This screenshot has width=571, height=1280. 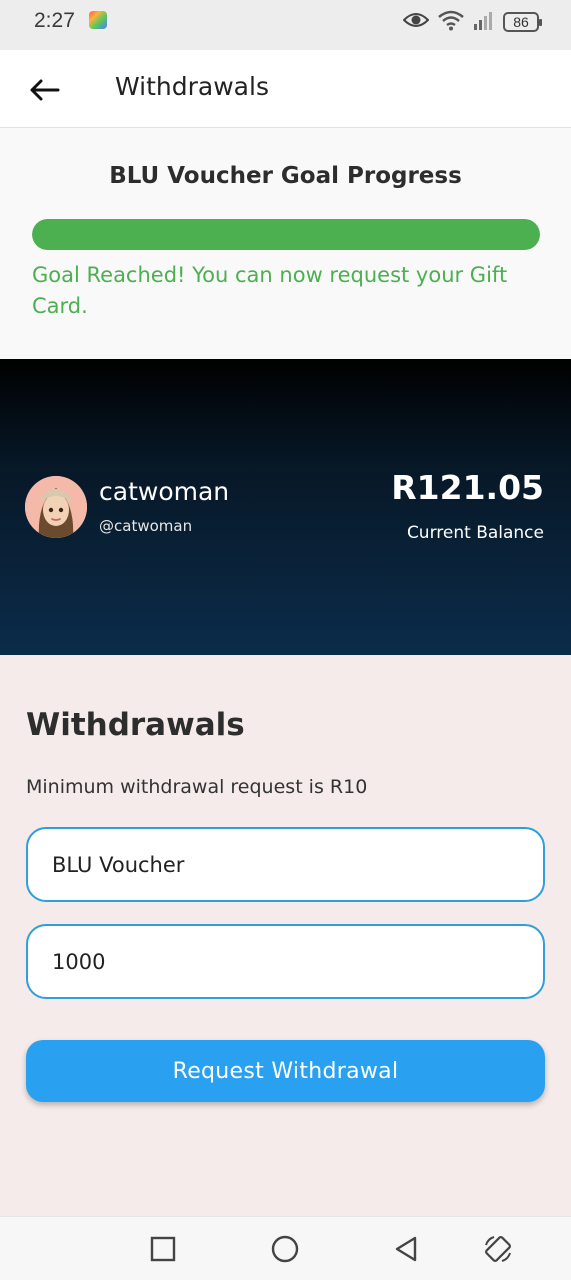 I want to click on app-notification-icon, so click(x=98, y=20).